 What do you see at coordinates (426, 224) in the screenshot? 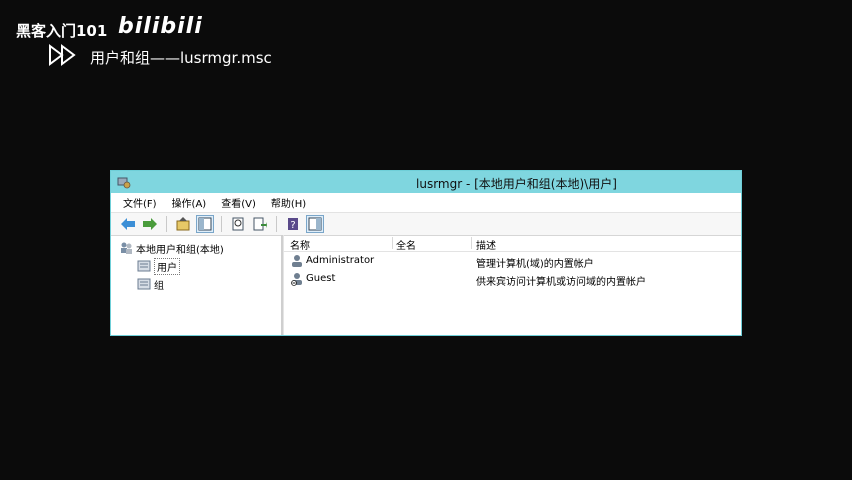
I see `toolbar: ?` at bounding box center [426, 224].